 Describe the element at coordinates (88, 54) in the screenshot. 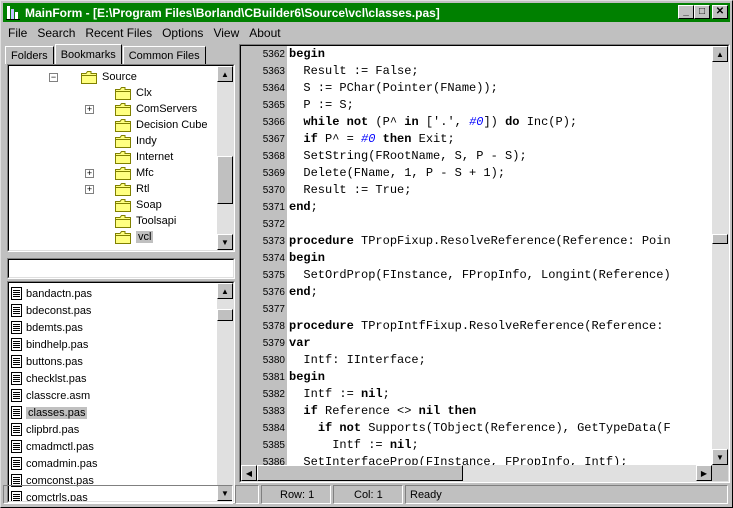

I see `tab-bookmarks: Bookmarks` at that location.